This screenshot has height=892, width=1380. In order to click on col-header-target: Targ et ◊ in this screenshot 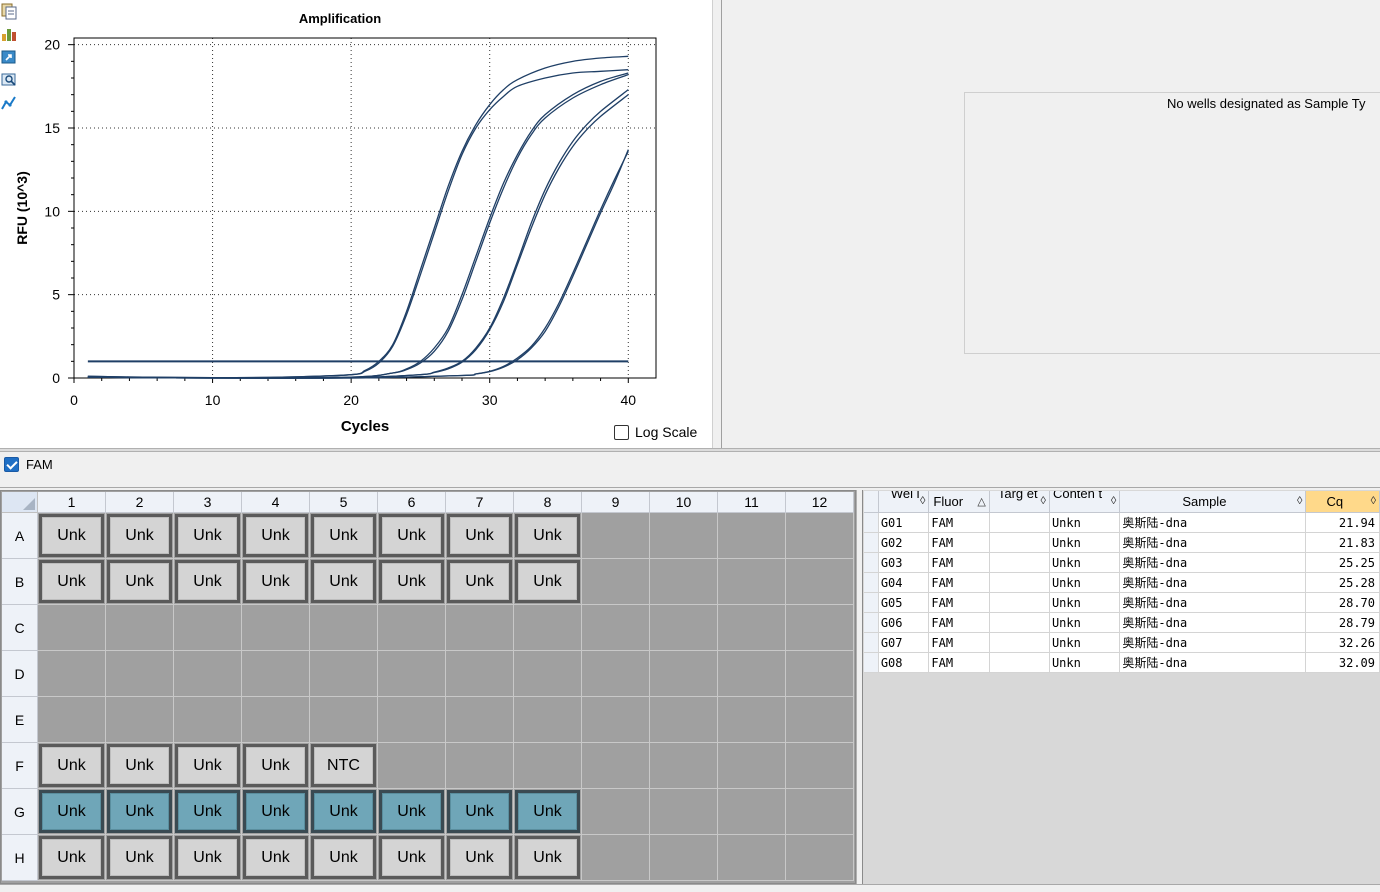, I will do `click(1019, 502)`.